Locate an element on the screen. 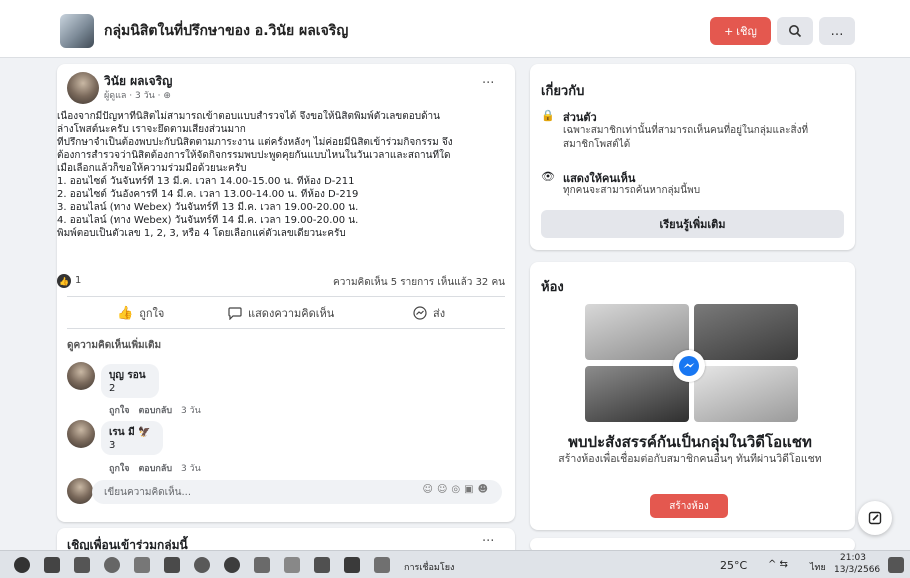 This screenshot has width=910, height=578. language-indicator: ไทย is located at coordinates (818, 567).